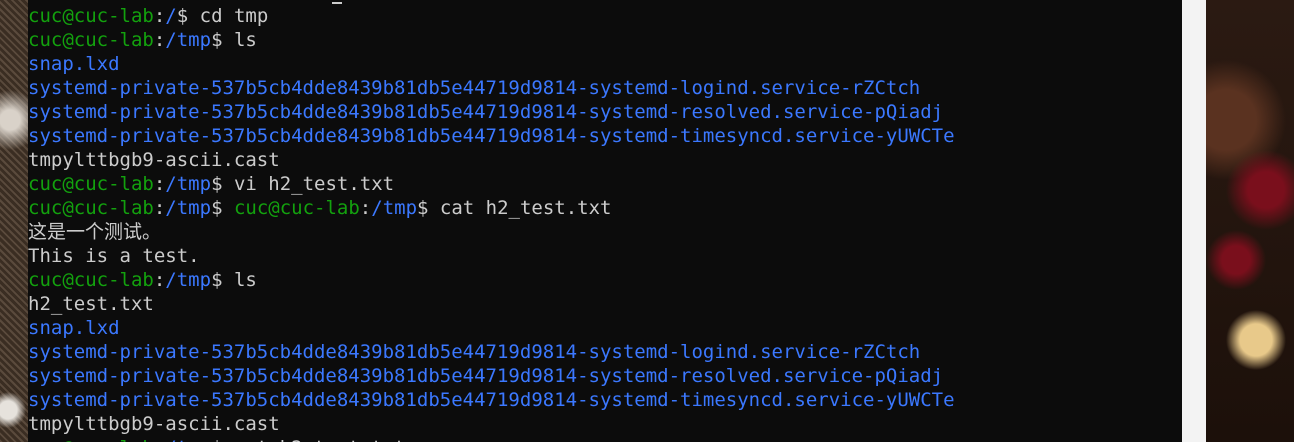 The height and width of the screenshot is (442, 1294). Describe the element at coordinates (95, 232) in the screenshot. I see `terminal-text-segment: 这是一个测试。` at that location.